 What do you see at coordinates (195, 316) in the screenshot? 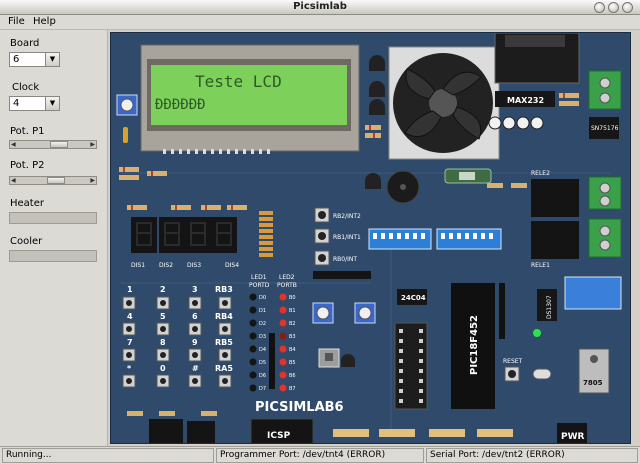
I see `key-label: 6` at bounding box center [195, 316].